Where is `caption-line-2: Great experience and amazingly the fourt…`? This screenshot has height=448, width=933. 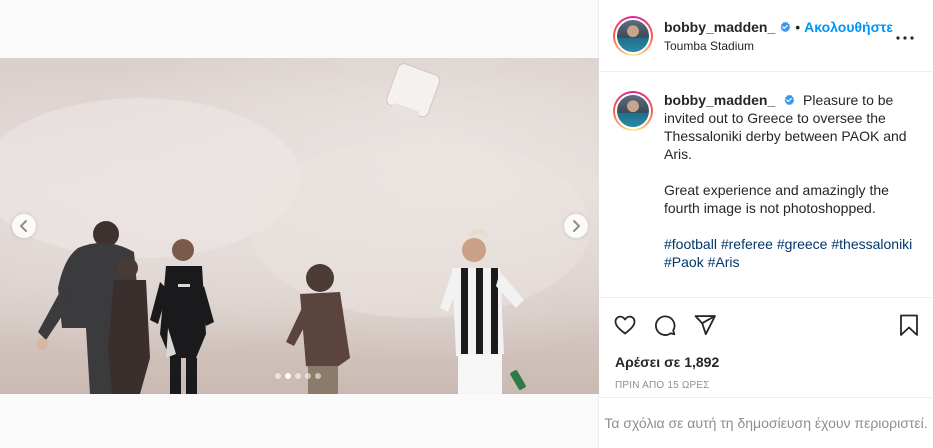 caption-line-2: Great experience and amazingly the fourt… is located at coordinates (776, 199).